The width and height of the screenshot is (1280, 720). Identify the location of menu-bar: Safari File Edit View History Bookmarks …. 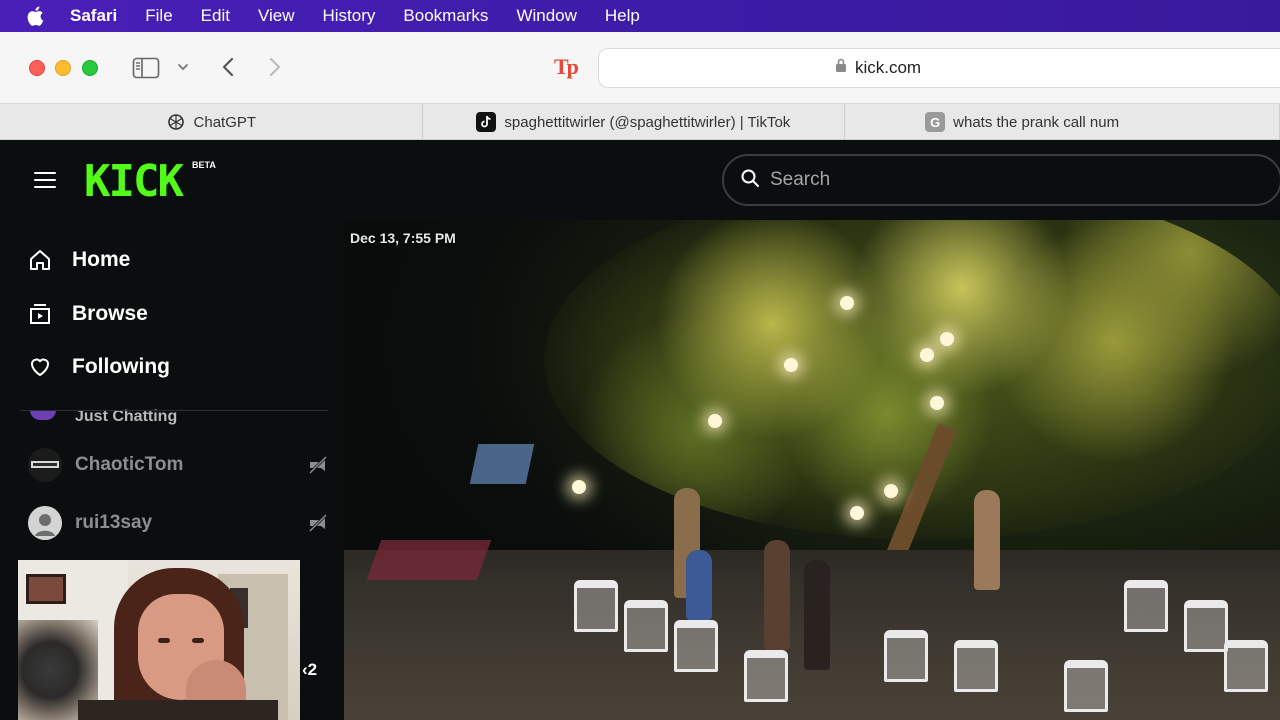
(640, 16).